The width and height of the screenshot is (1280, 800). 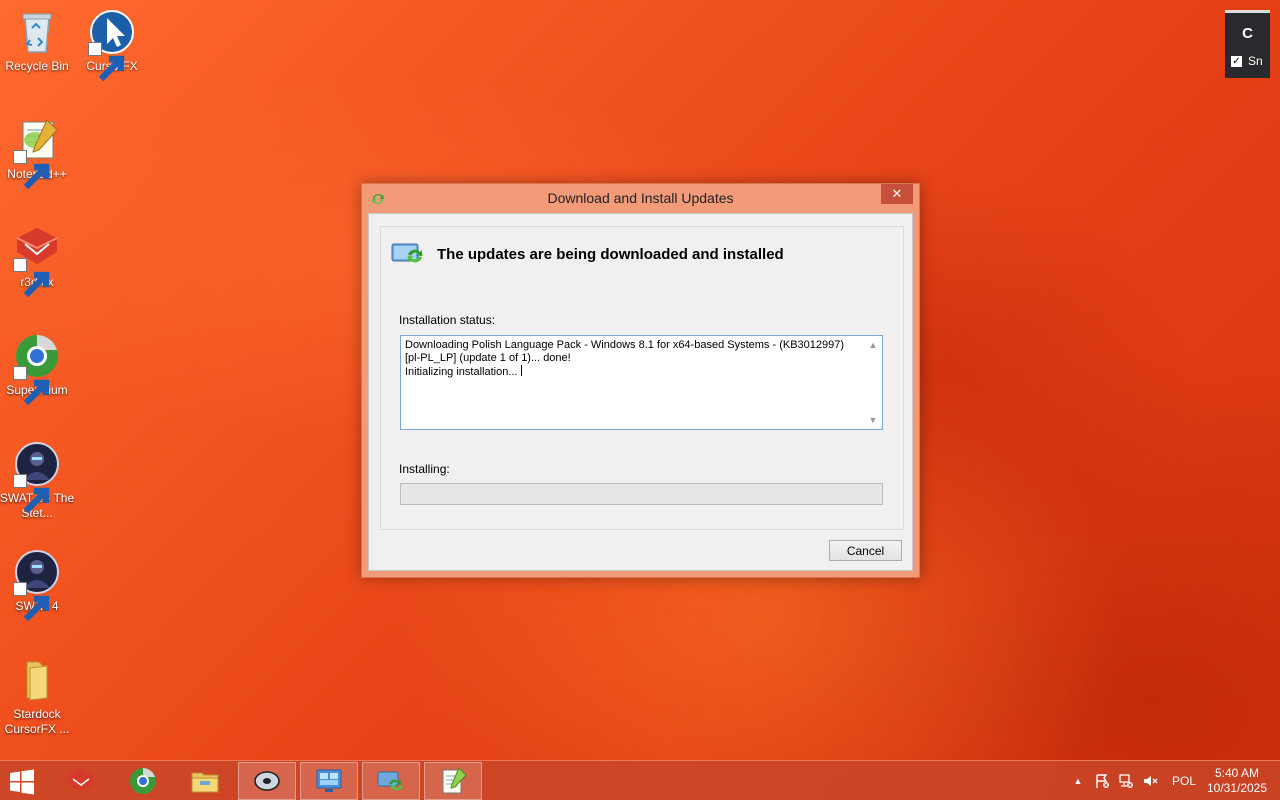 I want to click on cancel-button: Cancel, so click(x=865, y=550).